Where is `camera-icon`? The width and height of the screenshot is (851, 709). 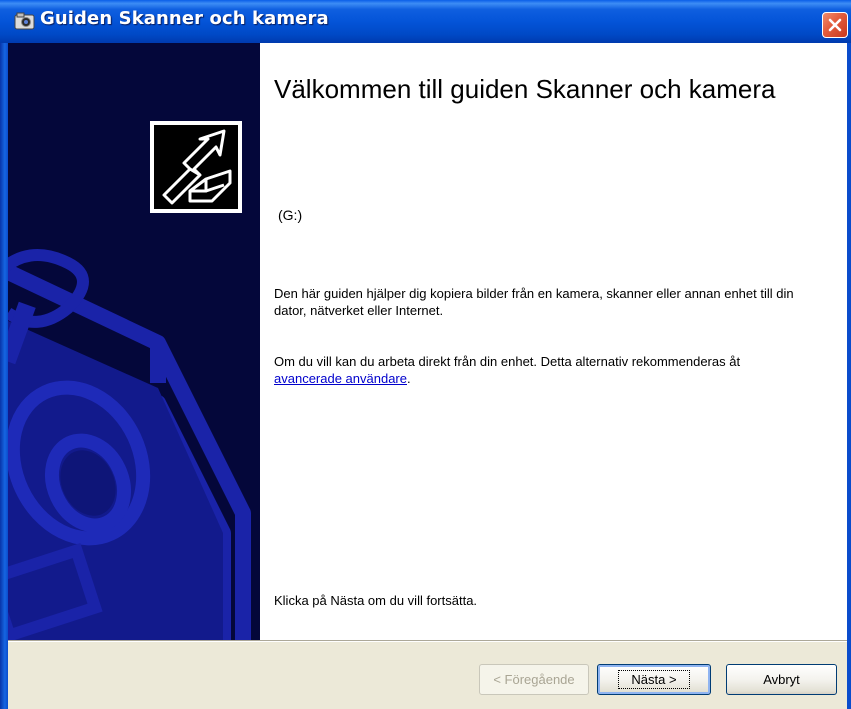
camera-icon is located at coordinates (25, 21).